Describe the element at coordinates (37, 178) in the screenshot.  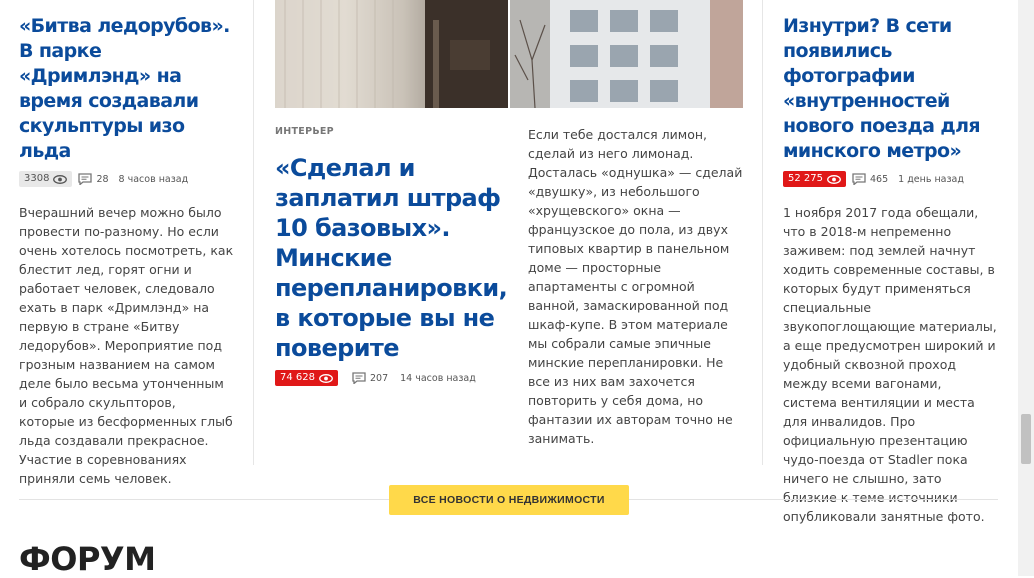
I see `views-count: 3308` at that location.